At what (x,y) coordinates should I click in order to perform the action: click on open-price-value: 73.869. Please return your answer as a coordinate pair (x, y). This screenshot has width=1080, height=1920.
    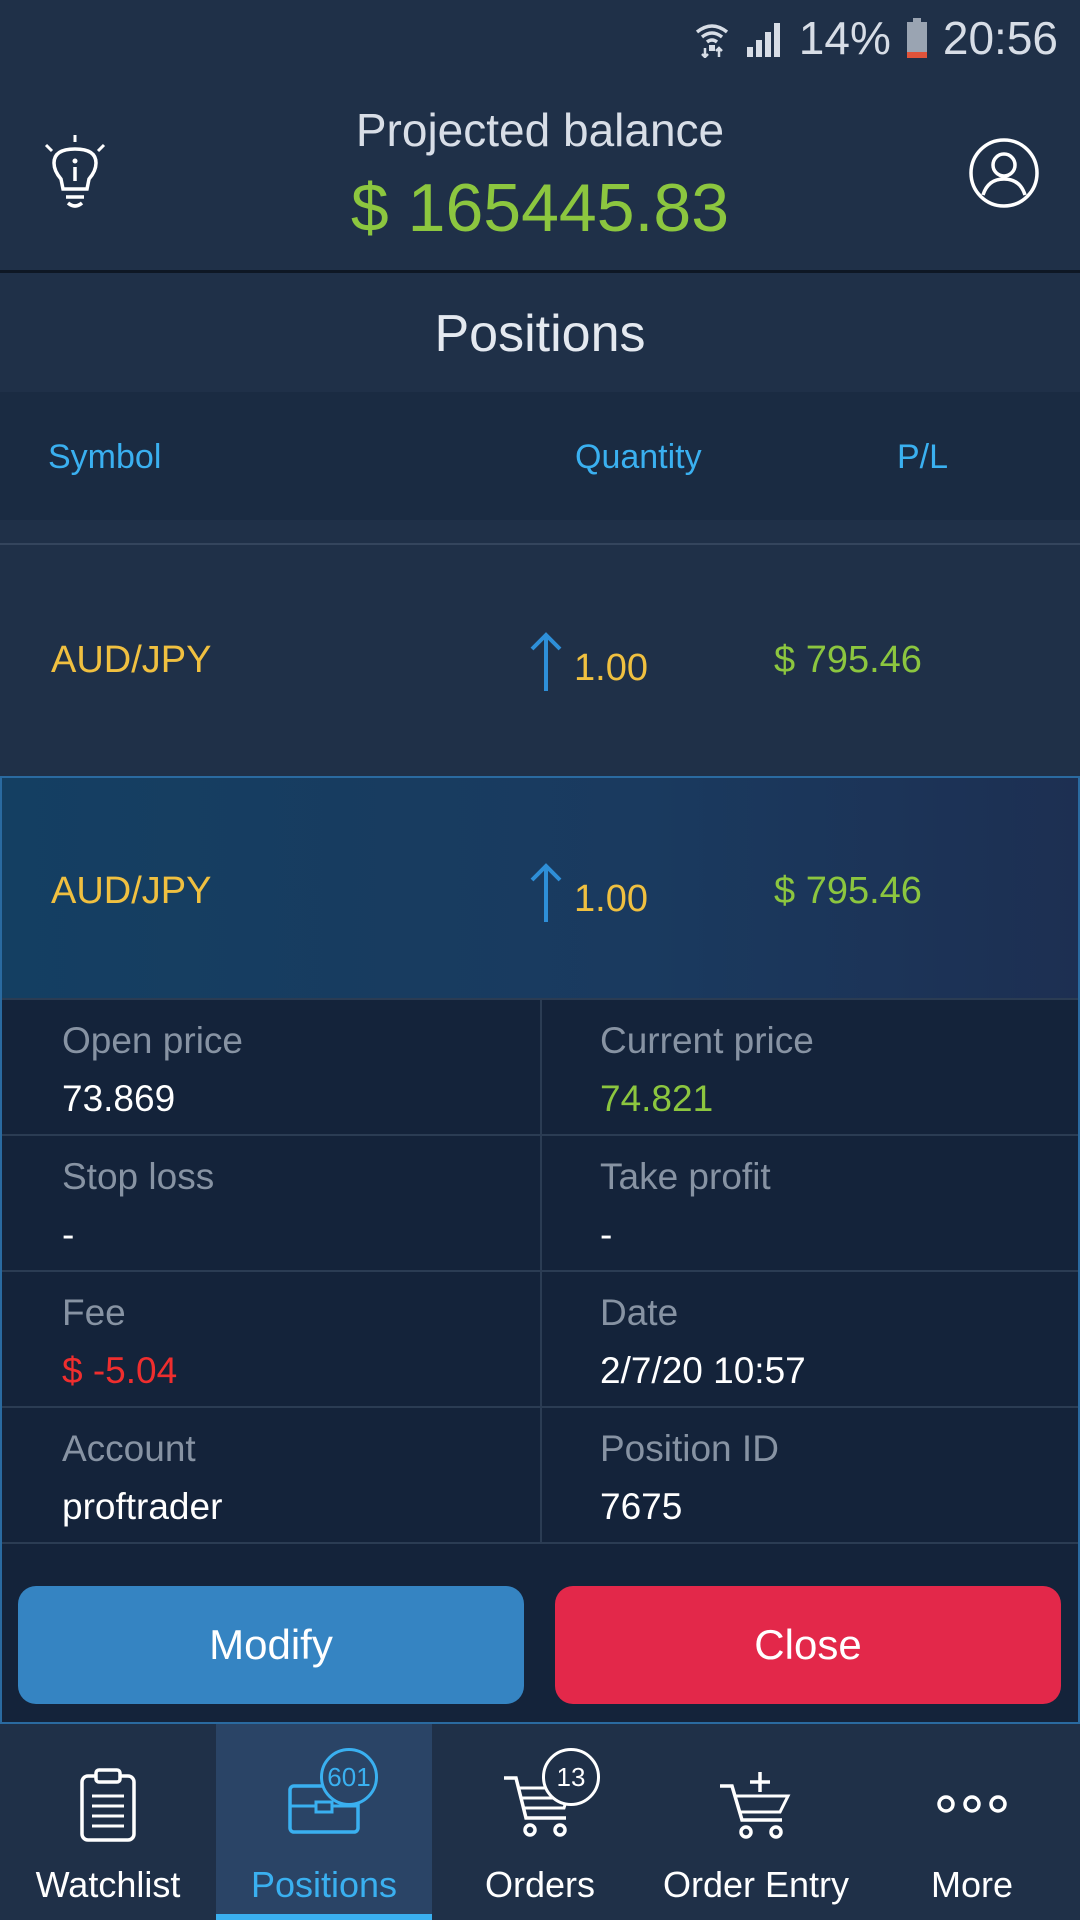
    Looking at the image, I should click on (119, 1098).